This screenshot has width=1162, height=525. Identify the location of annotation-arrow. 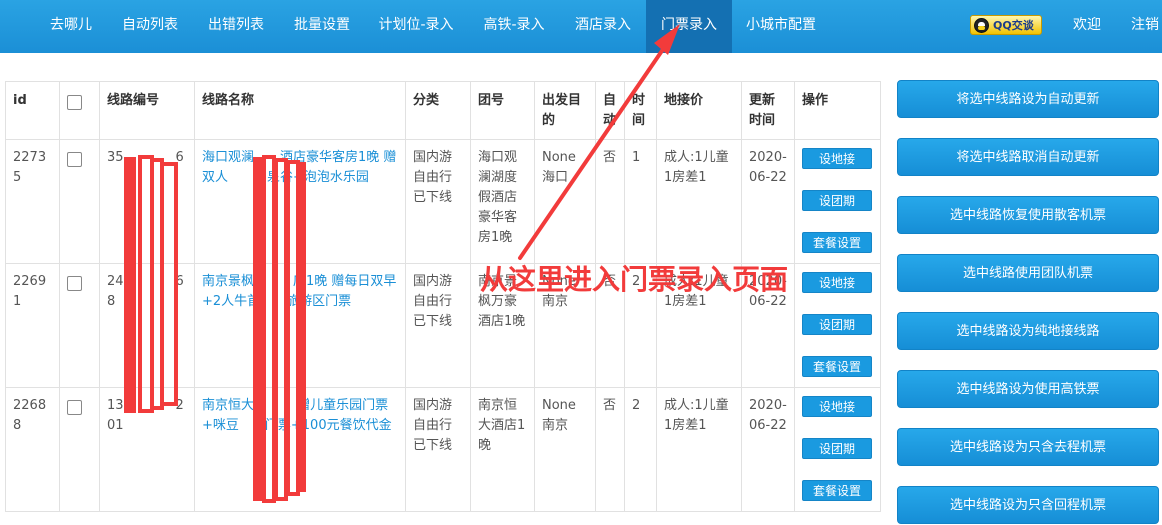
(599, 142).